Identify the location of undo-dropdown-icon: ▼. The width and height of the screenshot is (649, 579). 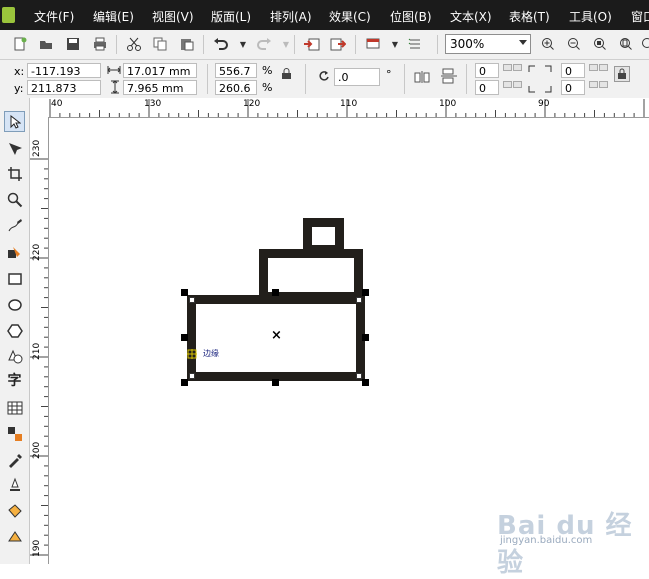
(243, 44).